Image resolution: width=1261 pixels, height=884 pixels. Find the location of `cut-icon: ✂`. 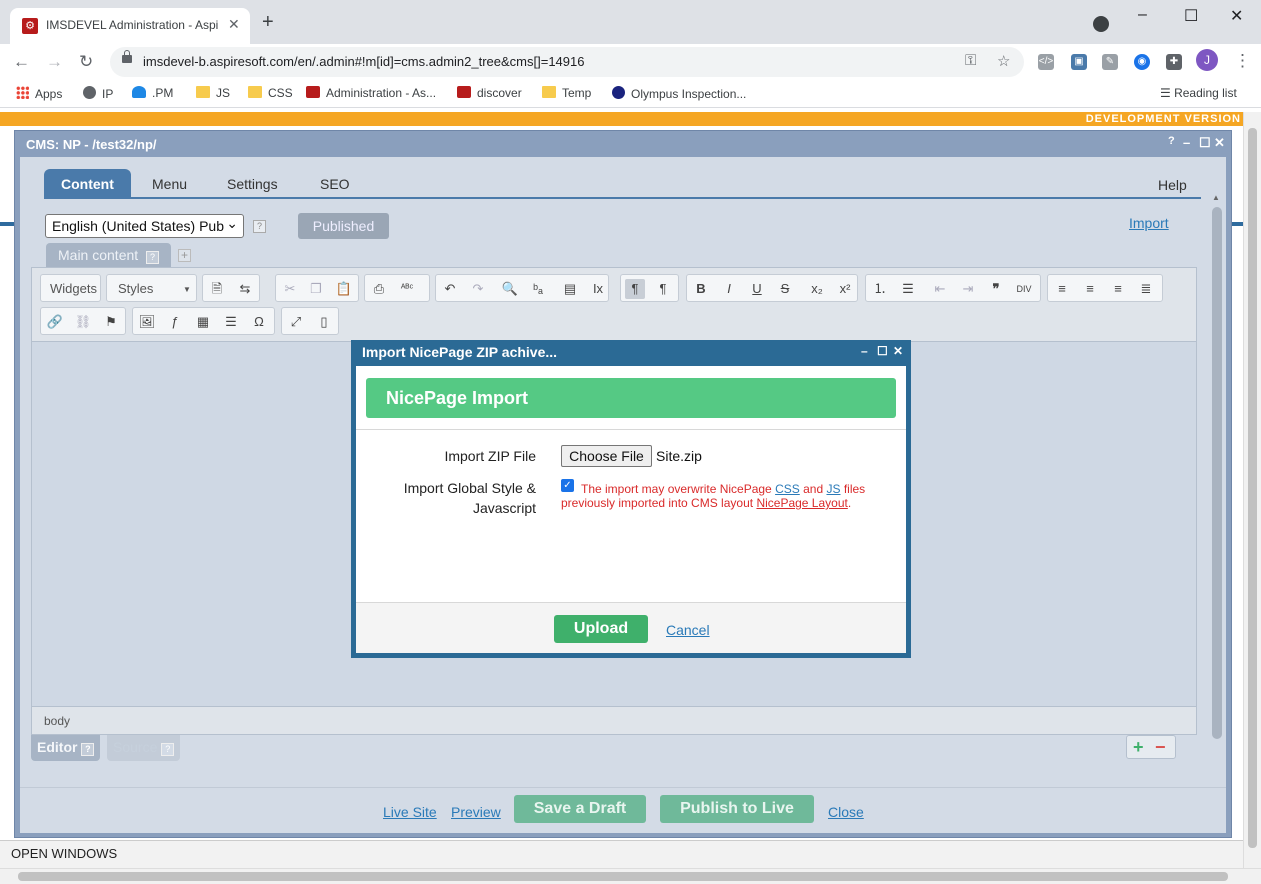

cut-icon: ✂ is located at coordinates (290, 289).